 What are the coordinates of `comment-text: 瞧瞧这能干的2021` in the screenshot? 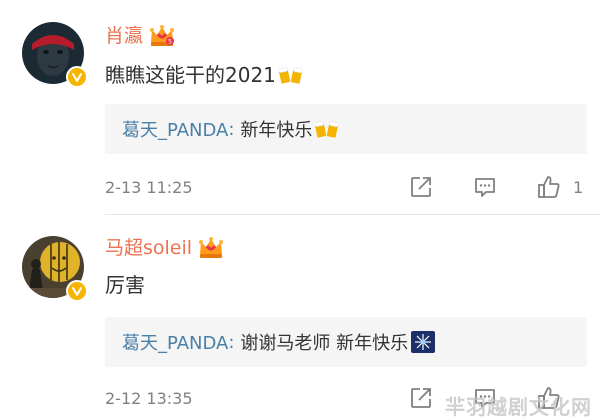 It's located at (204, 75).